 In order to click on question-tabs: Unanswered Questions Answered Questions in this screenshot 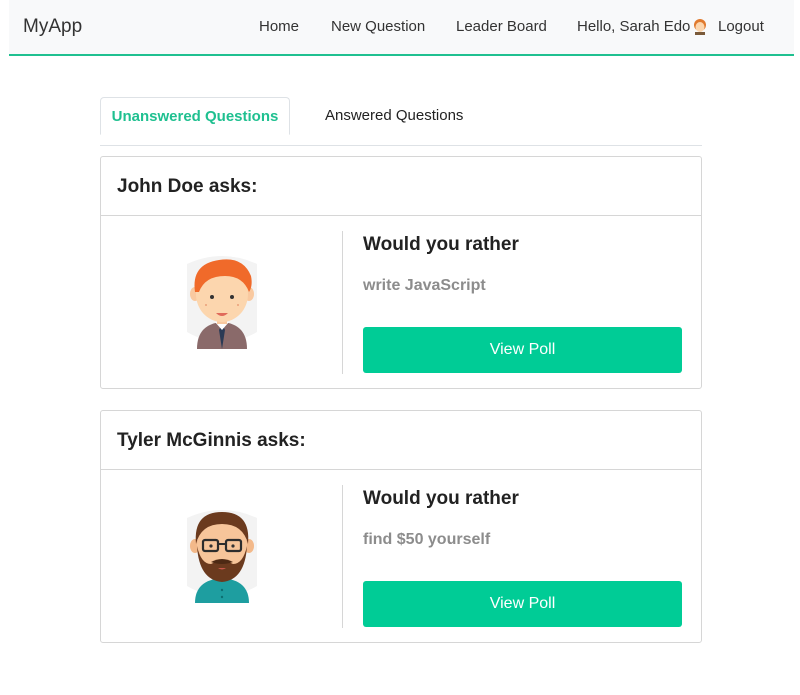, I will do `click(401, 121)`.